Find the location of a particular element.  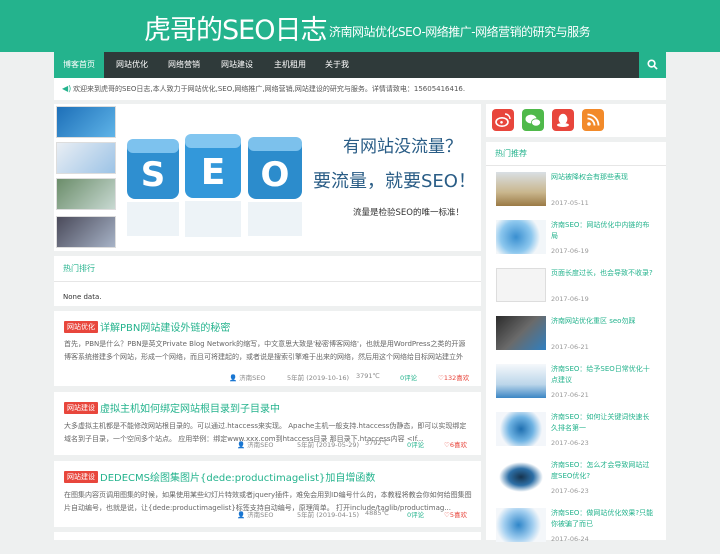

banner-line-3: 流量是检验SEO的唯一标准！ is located at coordinates (408, 212).